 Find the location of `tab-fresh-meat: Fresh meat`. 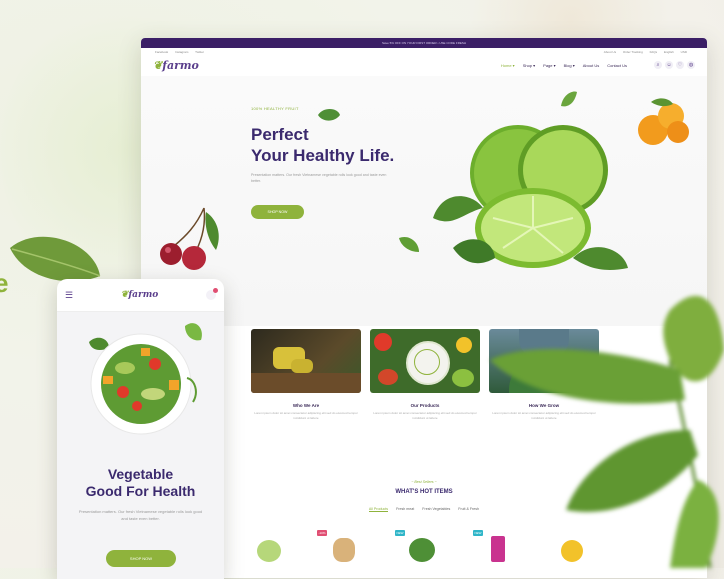

tab-fresh-meat: Fresh meat is located at coordinates (405, 509).